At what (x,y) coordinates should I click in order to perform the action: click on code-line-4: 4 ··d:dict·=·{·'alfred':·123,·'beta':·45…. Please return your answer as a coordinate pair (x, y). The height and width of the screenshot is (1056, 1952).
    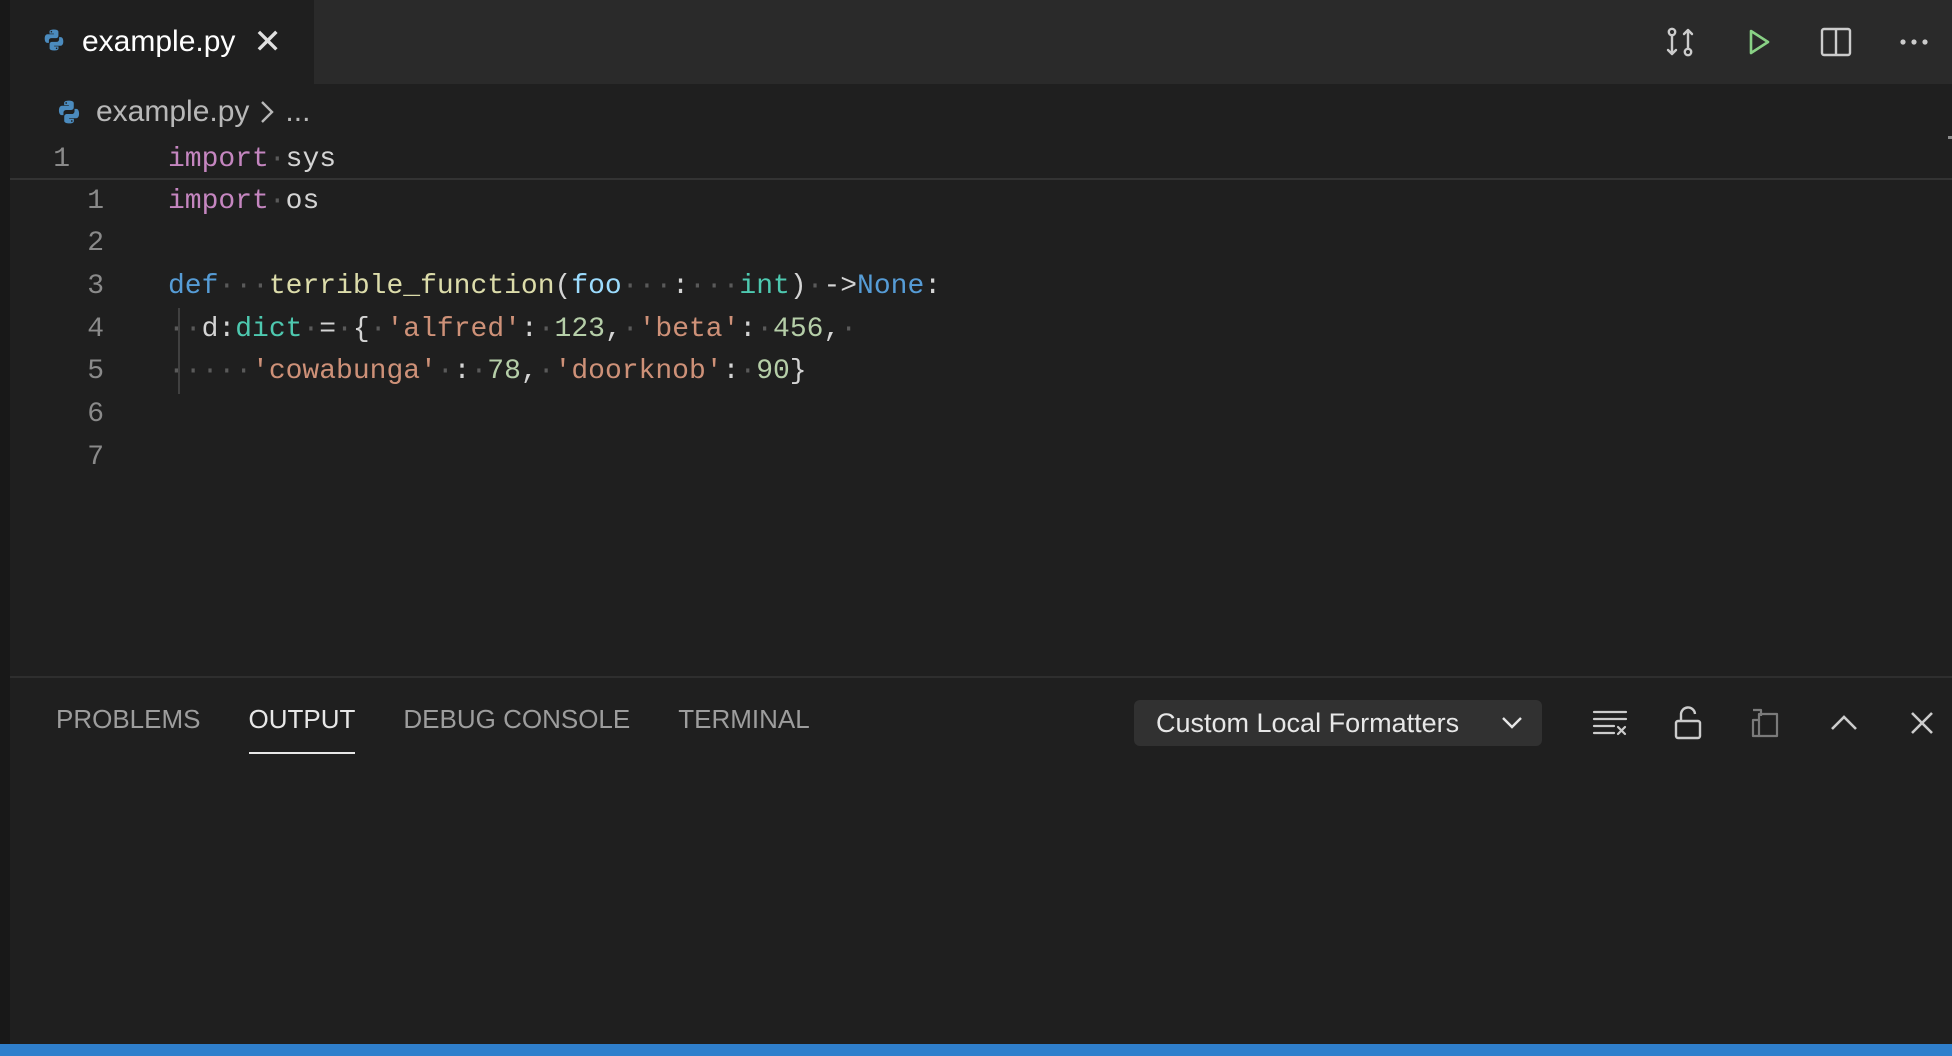
    Looking at the image, I should click on (981, 329).